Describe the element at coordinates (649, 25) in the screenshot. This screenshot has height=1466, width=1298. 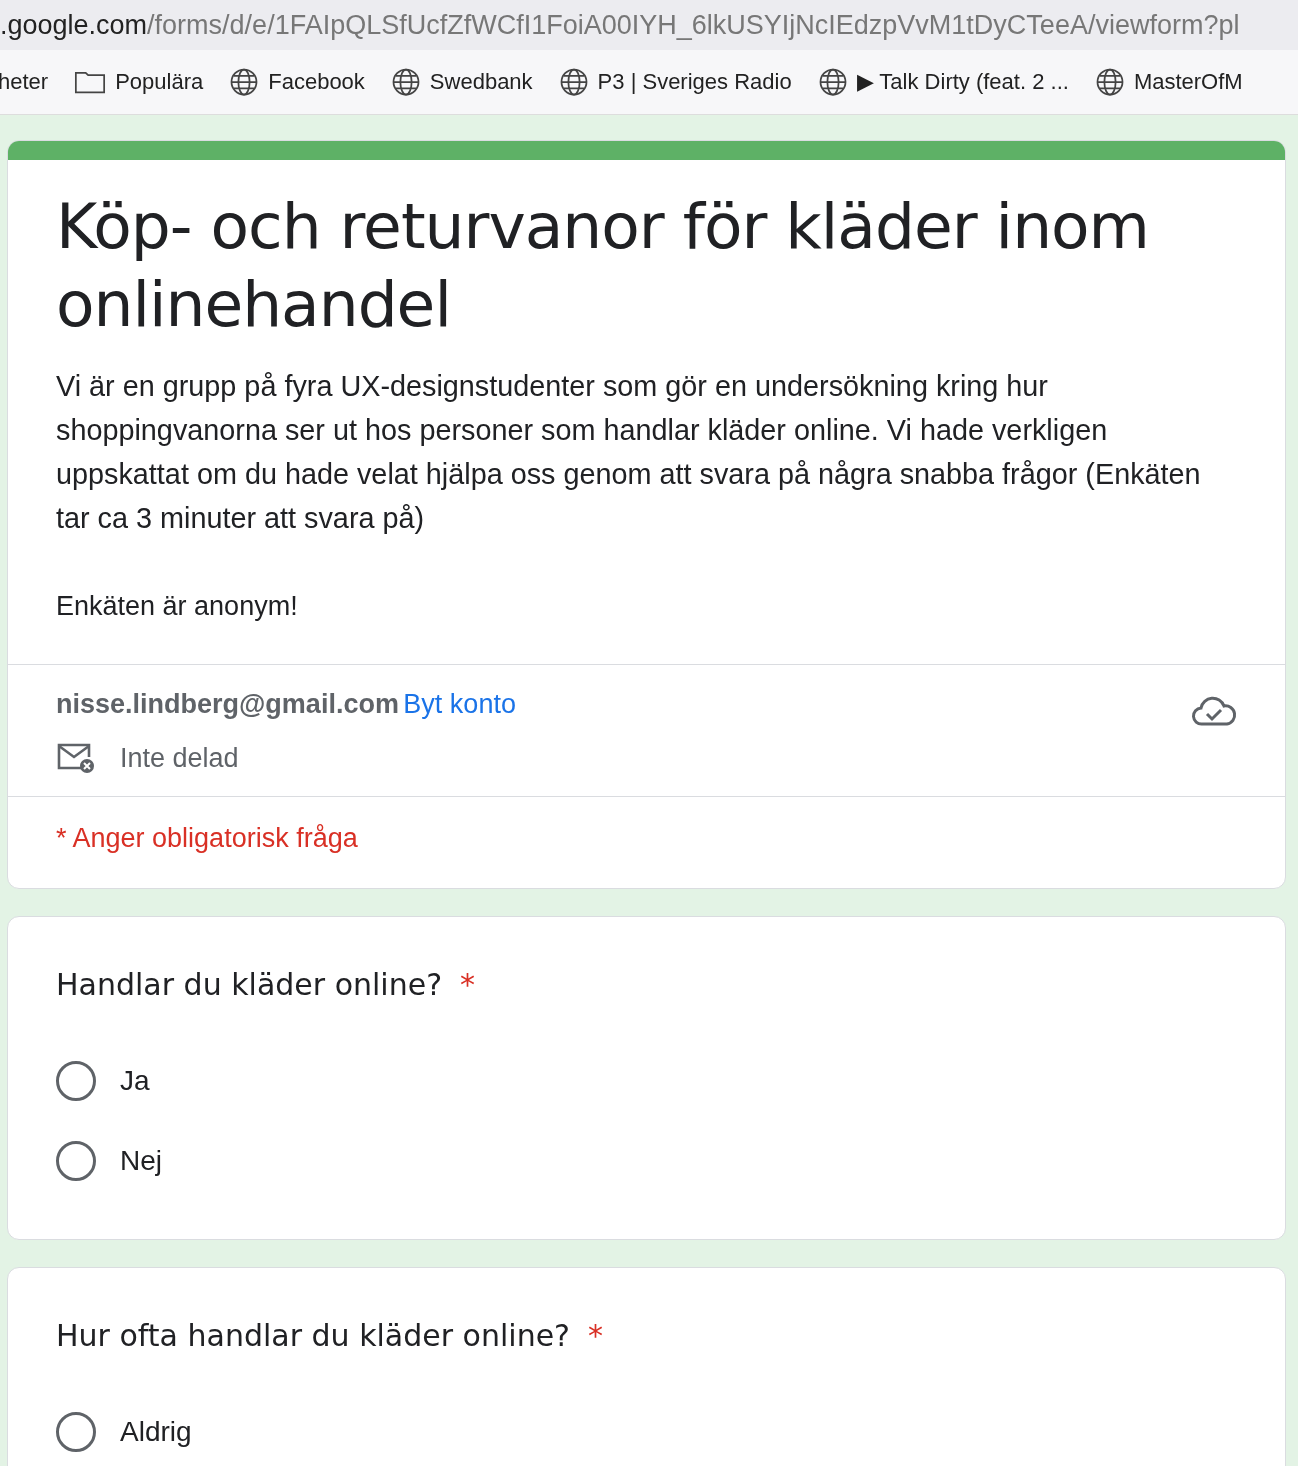
I see `address-bar: .google.com/forms/d/e/1FAIpQLSfUcfZfWCfI1FoiA00IYH_6lkUSYIjNcIEdzpVvM1tDyCTeeA/viewform?pl` at that location.